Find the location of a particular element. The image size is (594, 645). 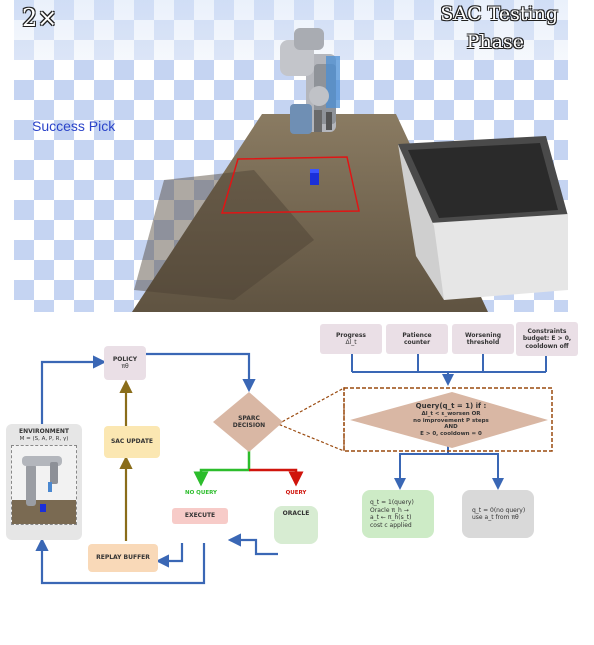

oracle-box: ORACLE is located at coordinates (296, 525).